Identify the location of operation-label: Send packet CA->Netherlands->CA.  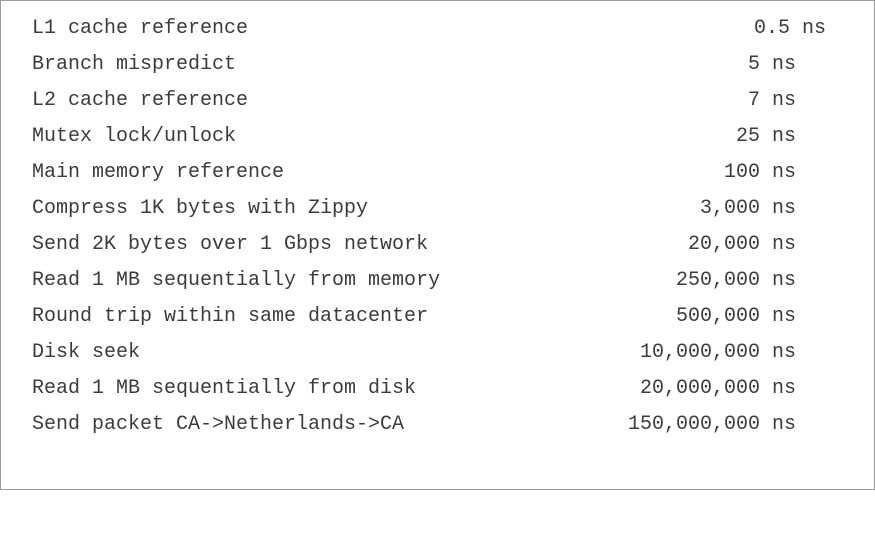
(218, 424).